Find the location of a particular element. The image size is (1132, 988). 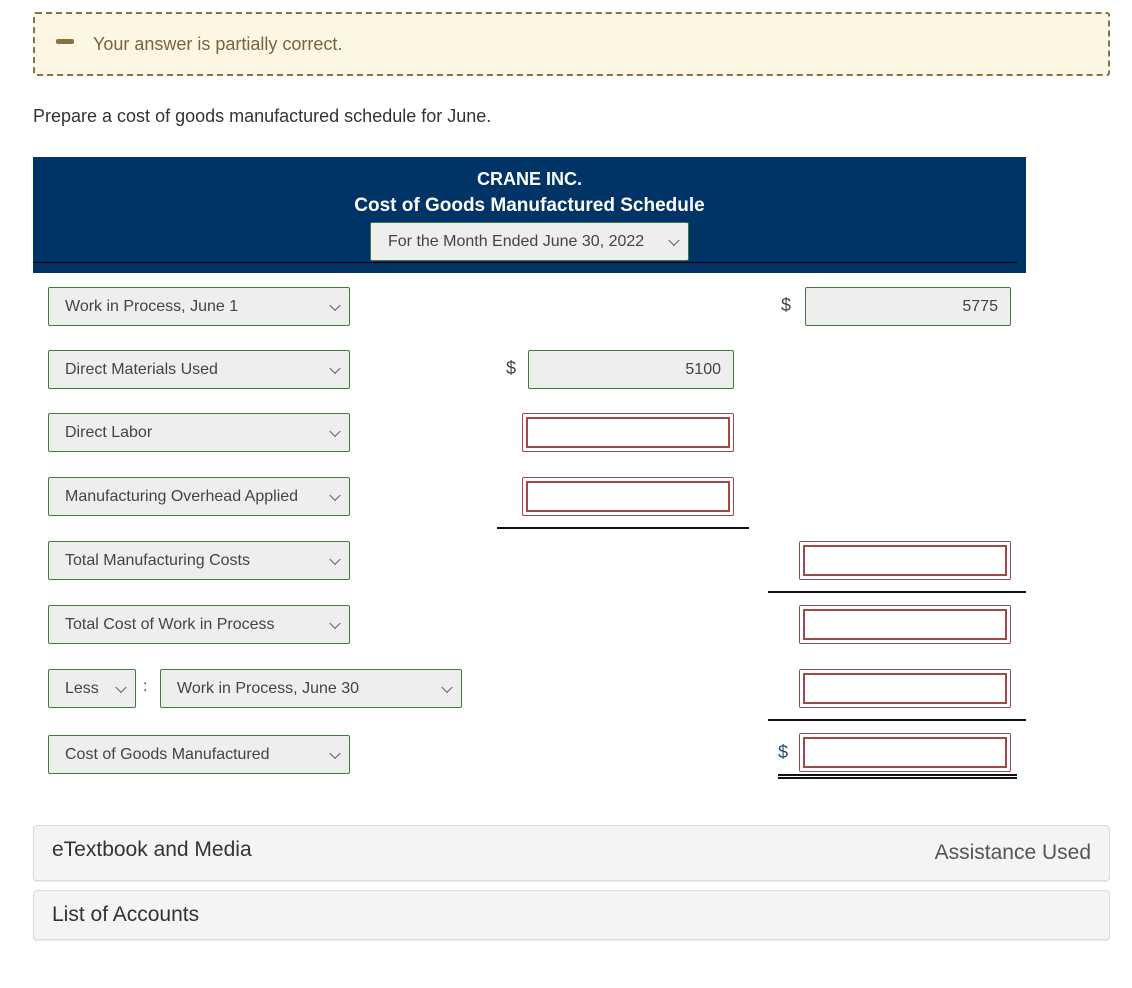

double-rule-top is located at coordinates (897, 775).